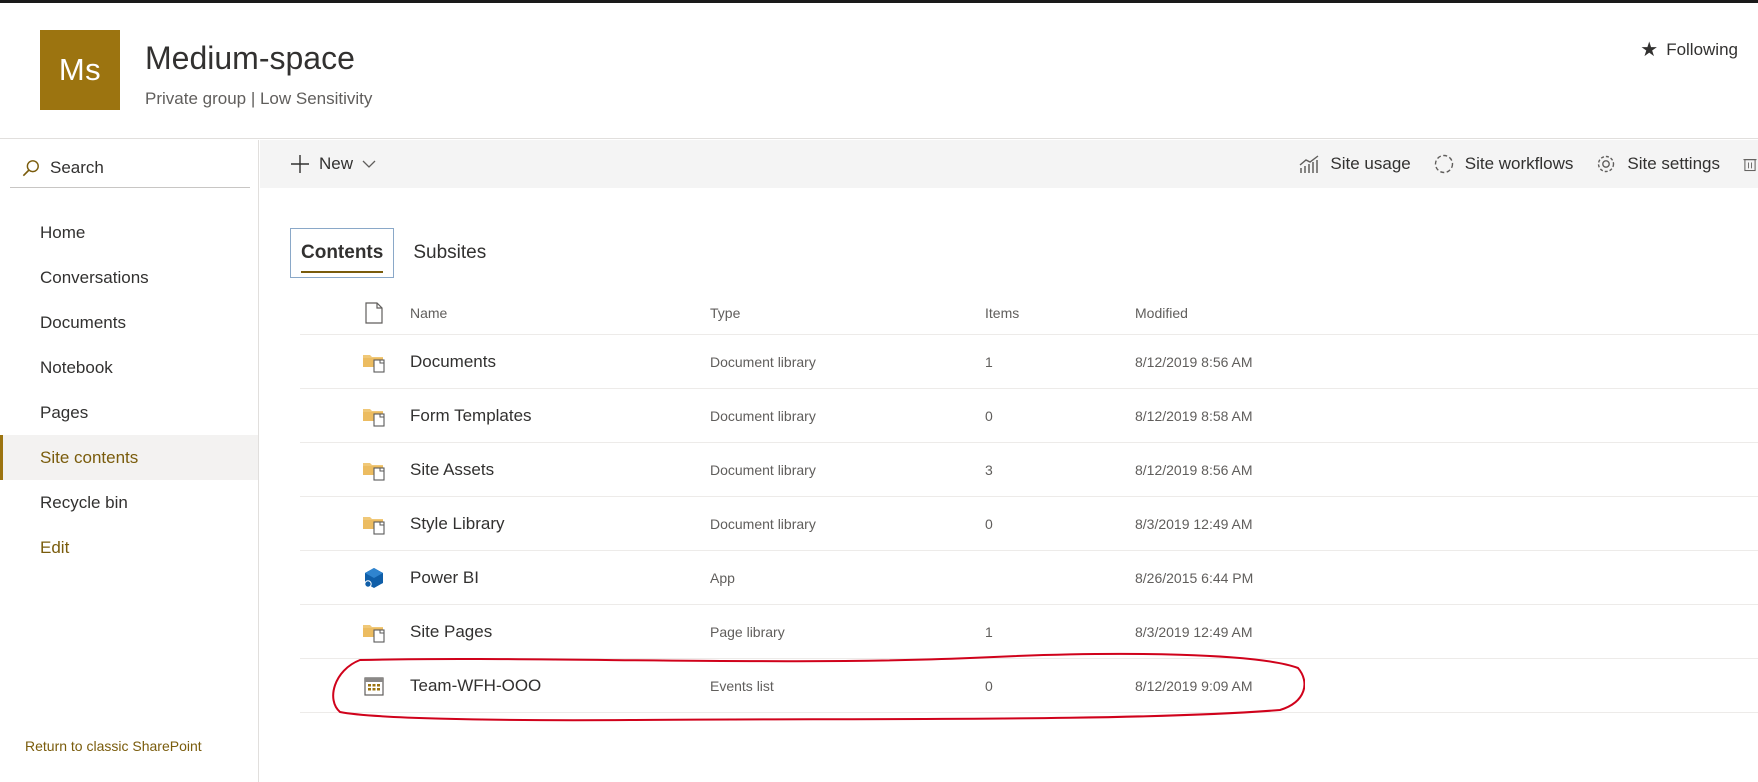  I want to click on site-usage-icon, so click(1309, 164).